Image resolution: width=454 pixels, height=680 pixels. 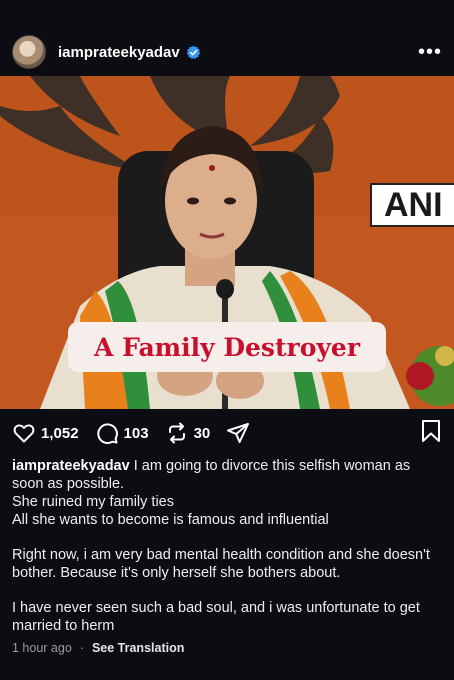 I want to click on media-caption-box: A Family Destroyer, so click(x=227, y=347).